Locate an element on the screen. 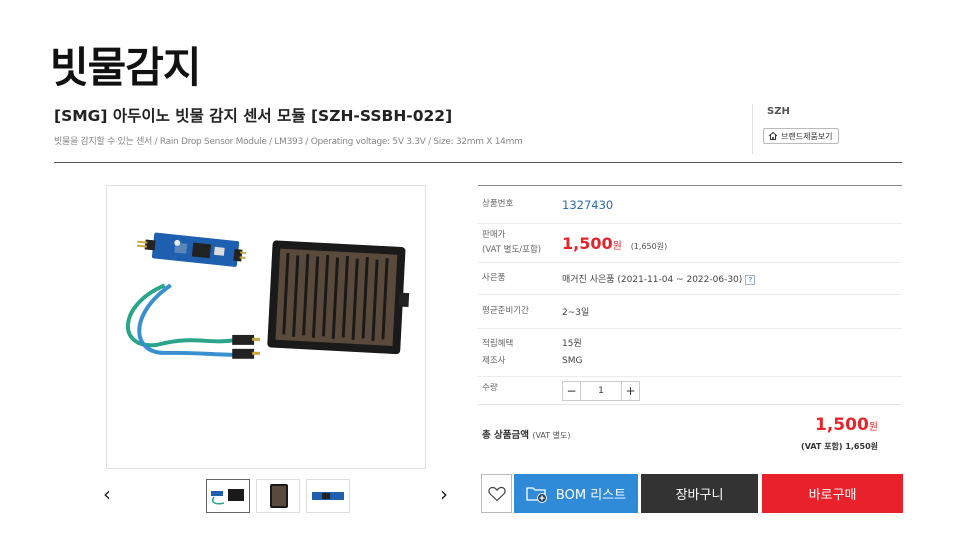 This screenshot has height=540, width=960. gallery-next-arrow: › is located at coordinates (444, 494).